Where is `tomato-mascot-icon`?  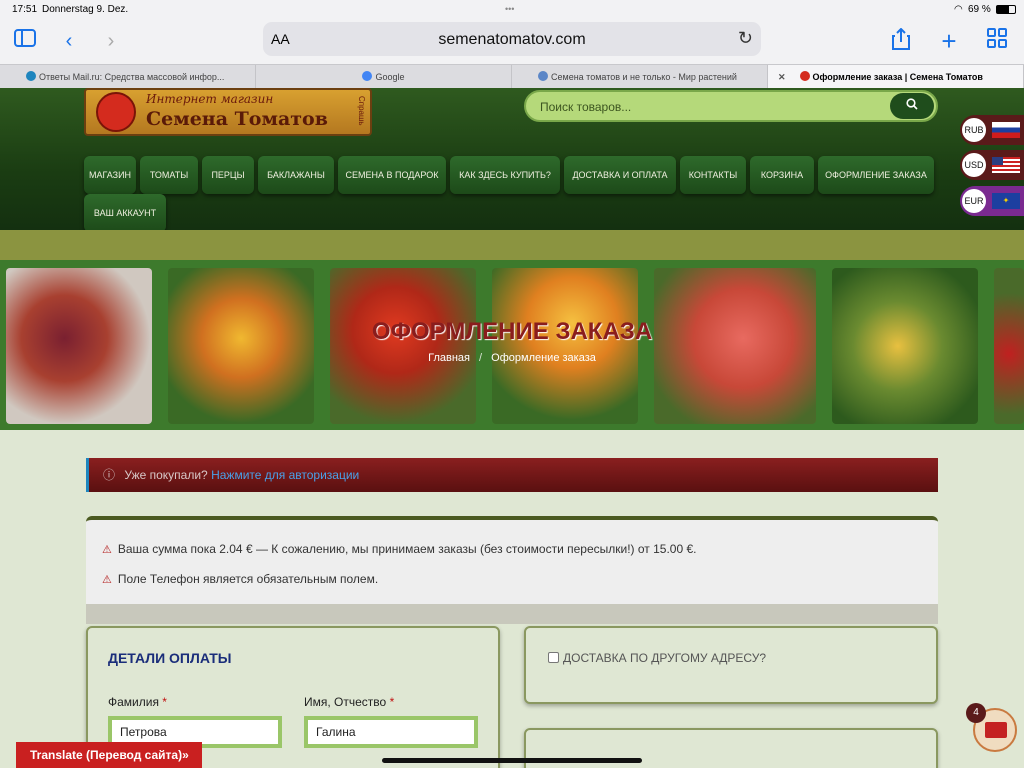 tomato-mascot-icon is located at coordinates (116, 112).